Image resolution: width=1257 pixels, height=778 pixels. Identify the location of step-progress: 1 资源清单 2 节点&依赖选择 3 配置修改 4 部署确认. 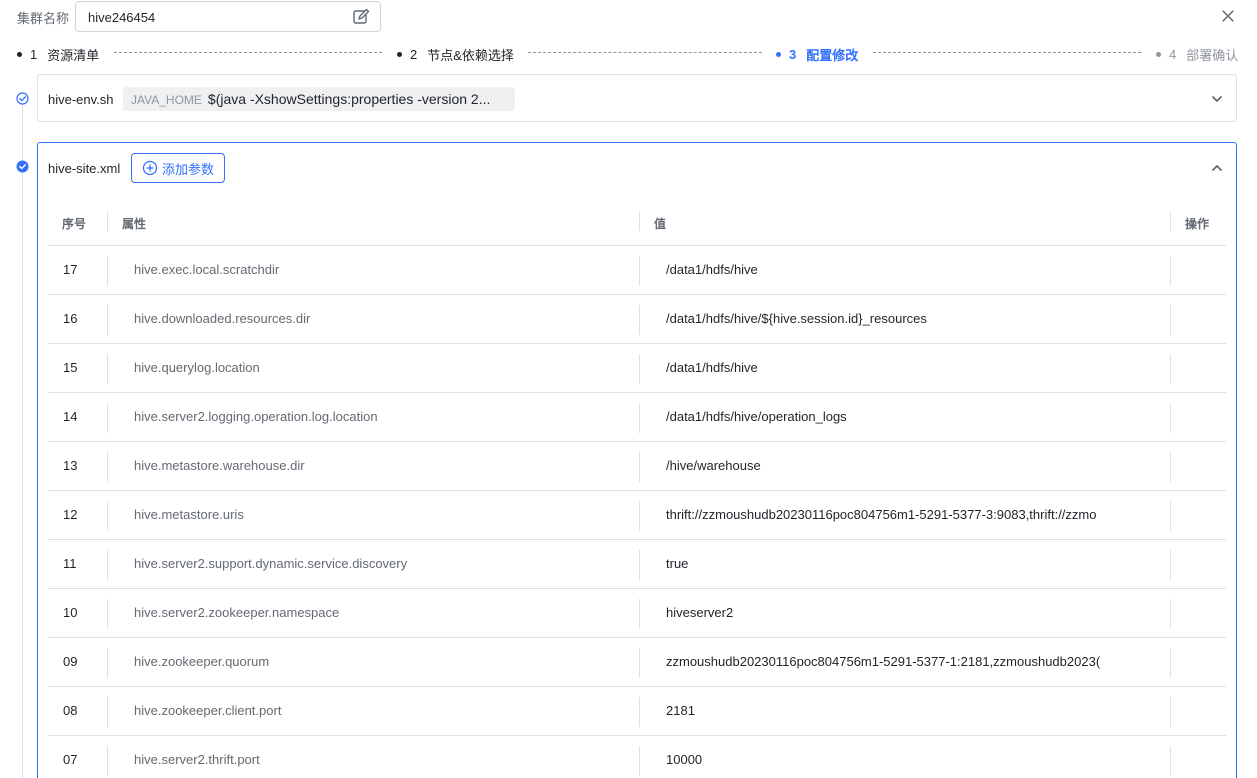
(628, 53).